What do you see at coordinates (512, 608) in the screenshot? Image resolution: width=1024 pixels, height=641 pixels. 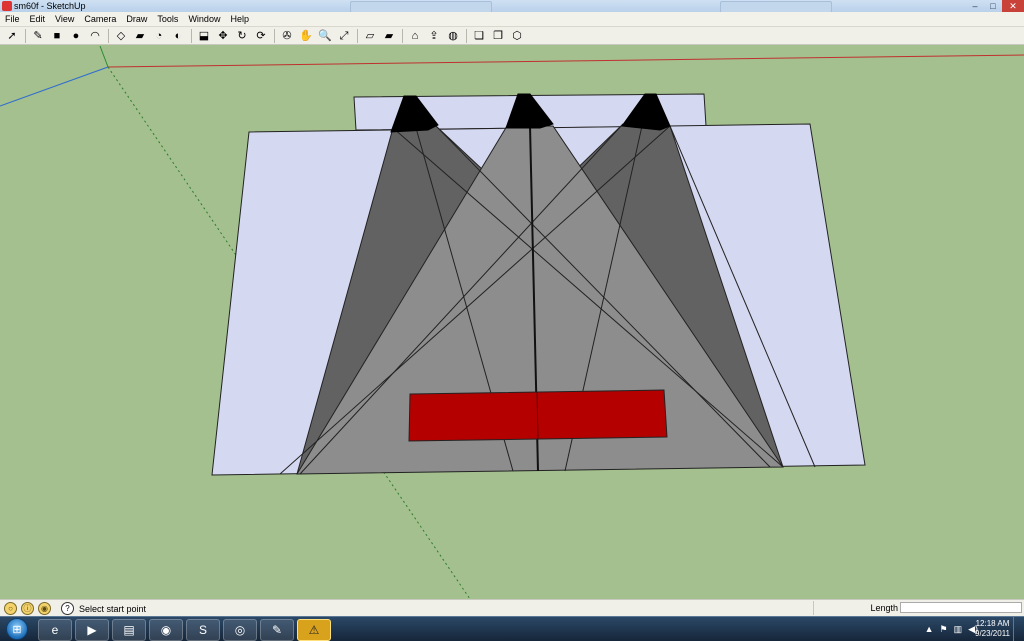 I see `status-bar: ○ ⓘ ◉ ? Select start point Length` at bounding box center [512, 608].